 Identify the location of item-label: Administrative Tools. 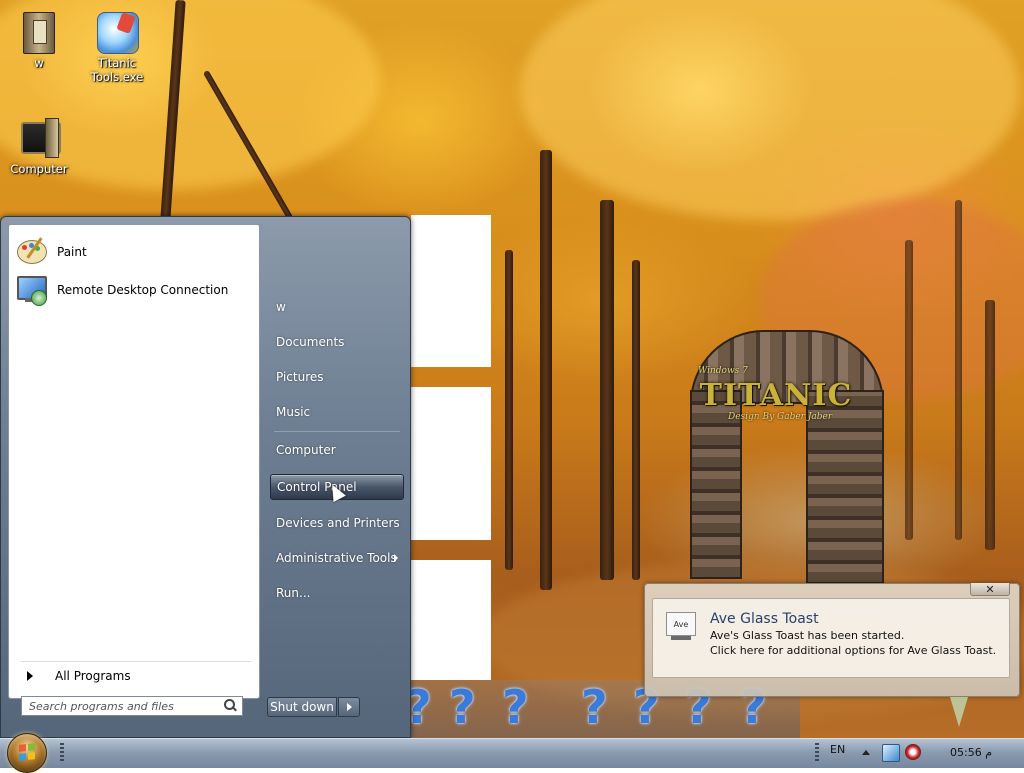
(336, 558).